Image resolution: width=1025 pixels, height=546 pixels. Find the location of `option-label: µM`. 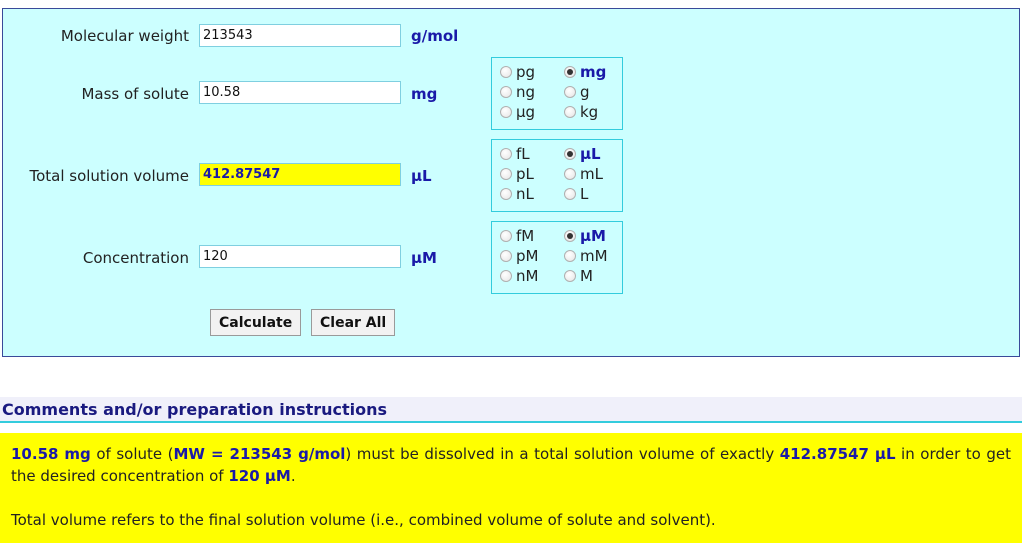

option-label: µM is located at coordinates (593, 236).